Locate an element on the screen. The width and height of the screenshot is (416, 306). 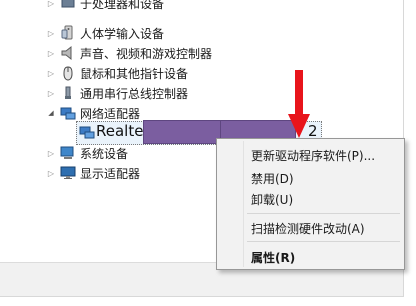
tree-item-label: 人体学输入设备 is located at coordinates (122, 33).